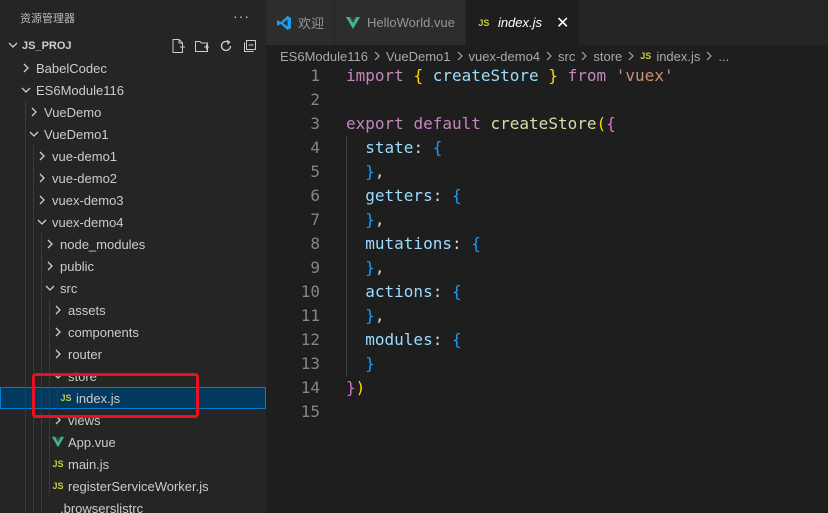 This screenshot has height=513, width=828. I want to click on breadcrumb-item: vuex-demo4, so click(505, 56).